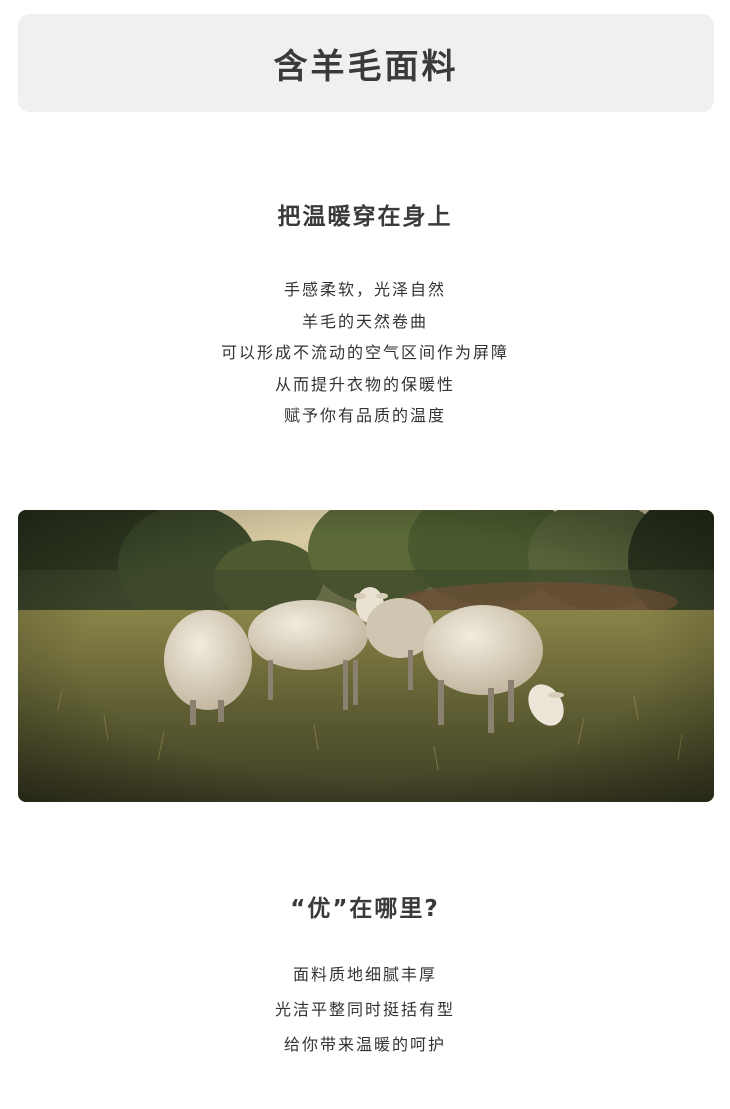 This screenshot has width=730, height=1109. Describe the element at coordinates (364, 1009) in the screenshot. I see `description-line: 光洁平整同时挺括有型` at that location.